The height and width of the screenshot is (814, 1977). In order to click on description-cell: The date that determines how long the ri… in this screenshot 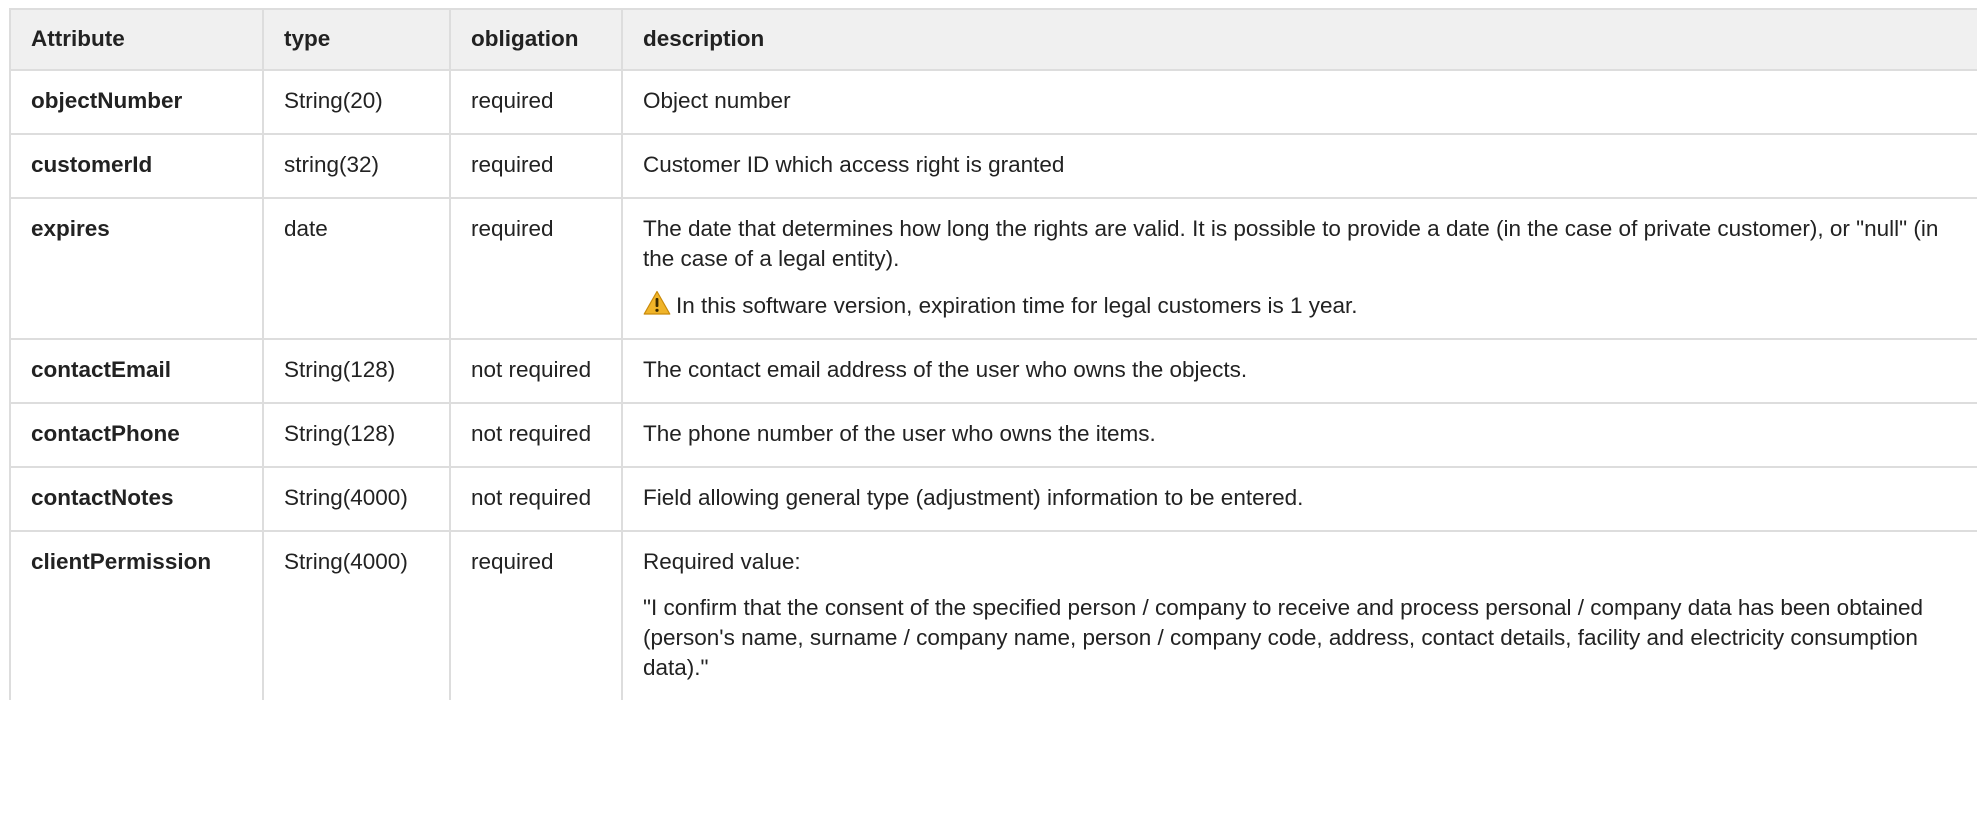, I will do `click(1299, 268)`.